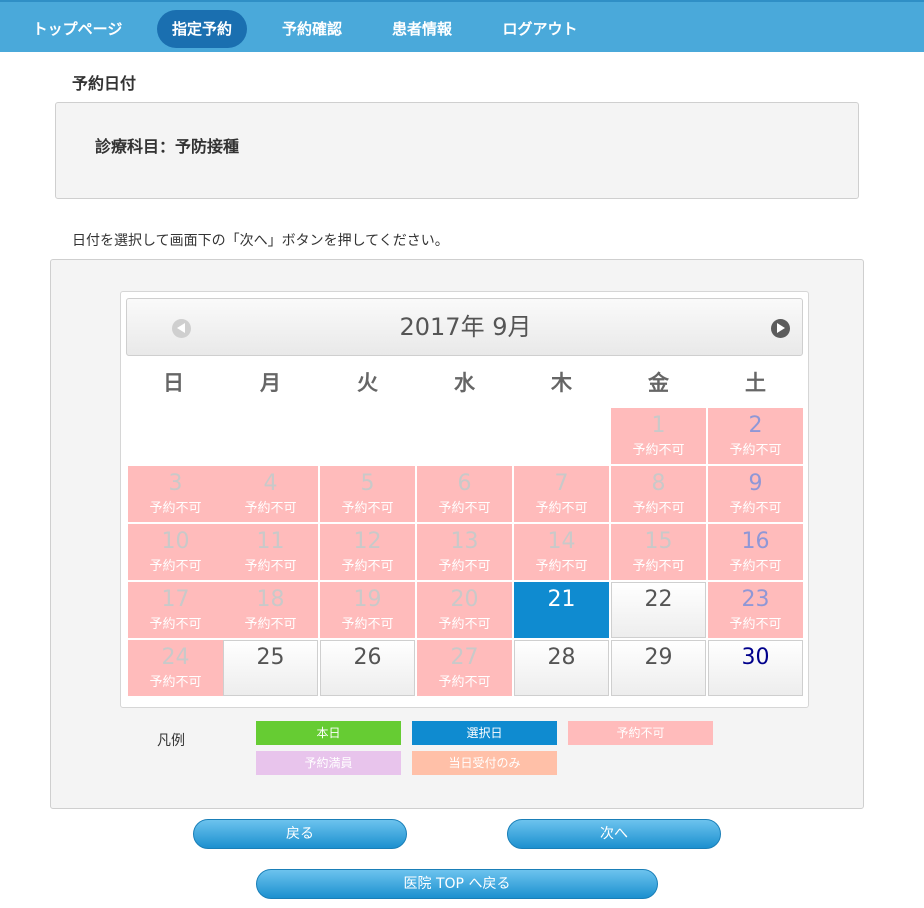  What do you see at coordinates (658, 494) in the screenshot?
I see `calendar-day: 8 予約不可` at bounding box center [658, 494].